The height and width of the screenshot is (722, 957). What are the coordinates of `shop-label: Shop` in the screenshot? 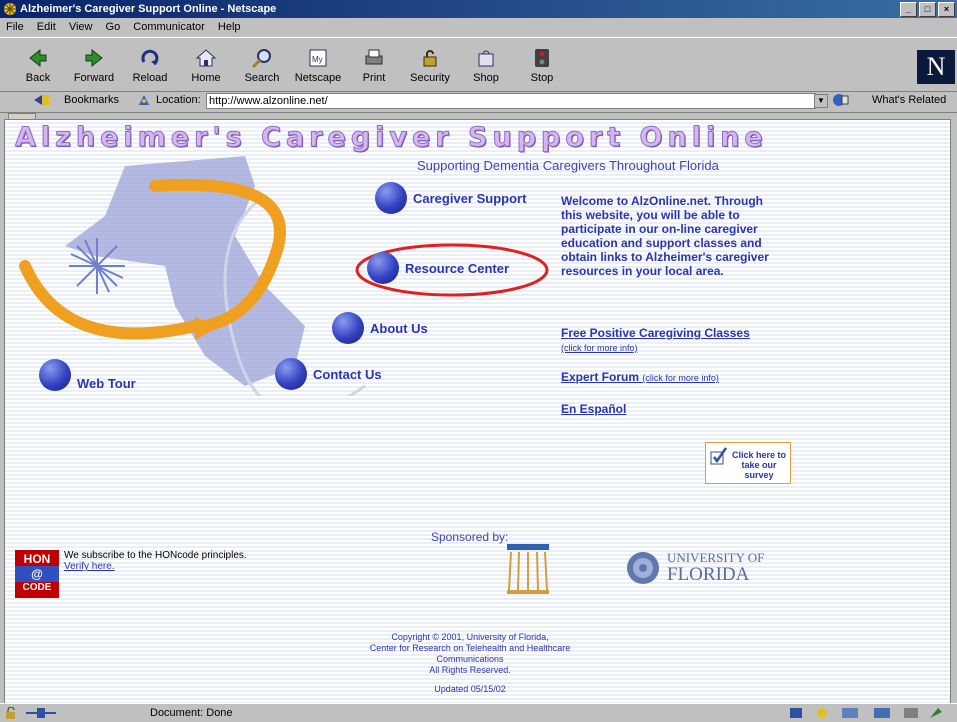 It's located at (486, 78).